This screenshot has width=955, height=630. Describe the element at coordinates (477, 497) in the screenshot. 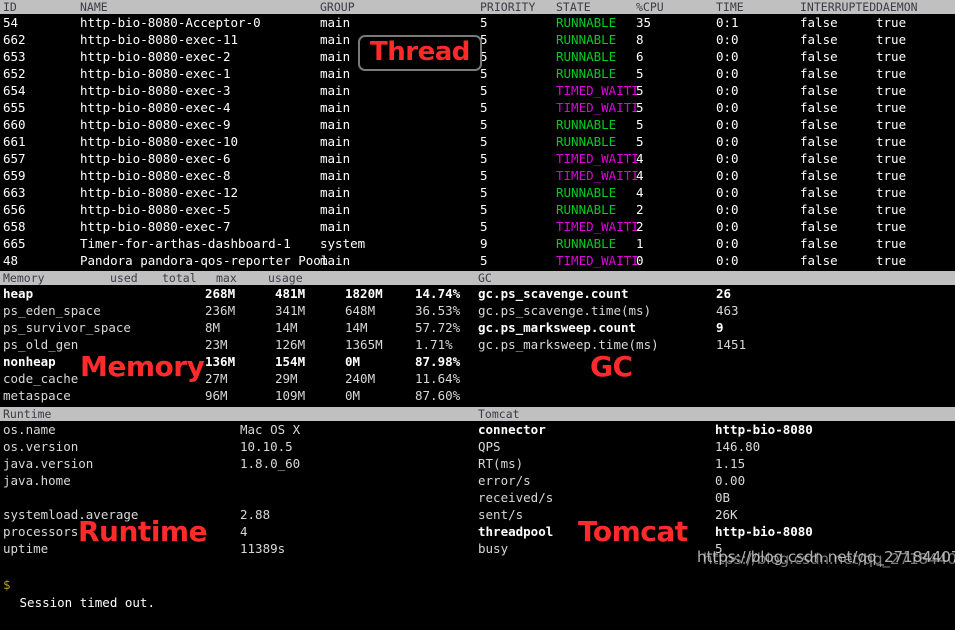

I see `tomcat-row: received/s 0B` at that location.